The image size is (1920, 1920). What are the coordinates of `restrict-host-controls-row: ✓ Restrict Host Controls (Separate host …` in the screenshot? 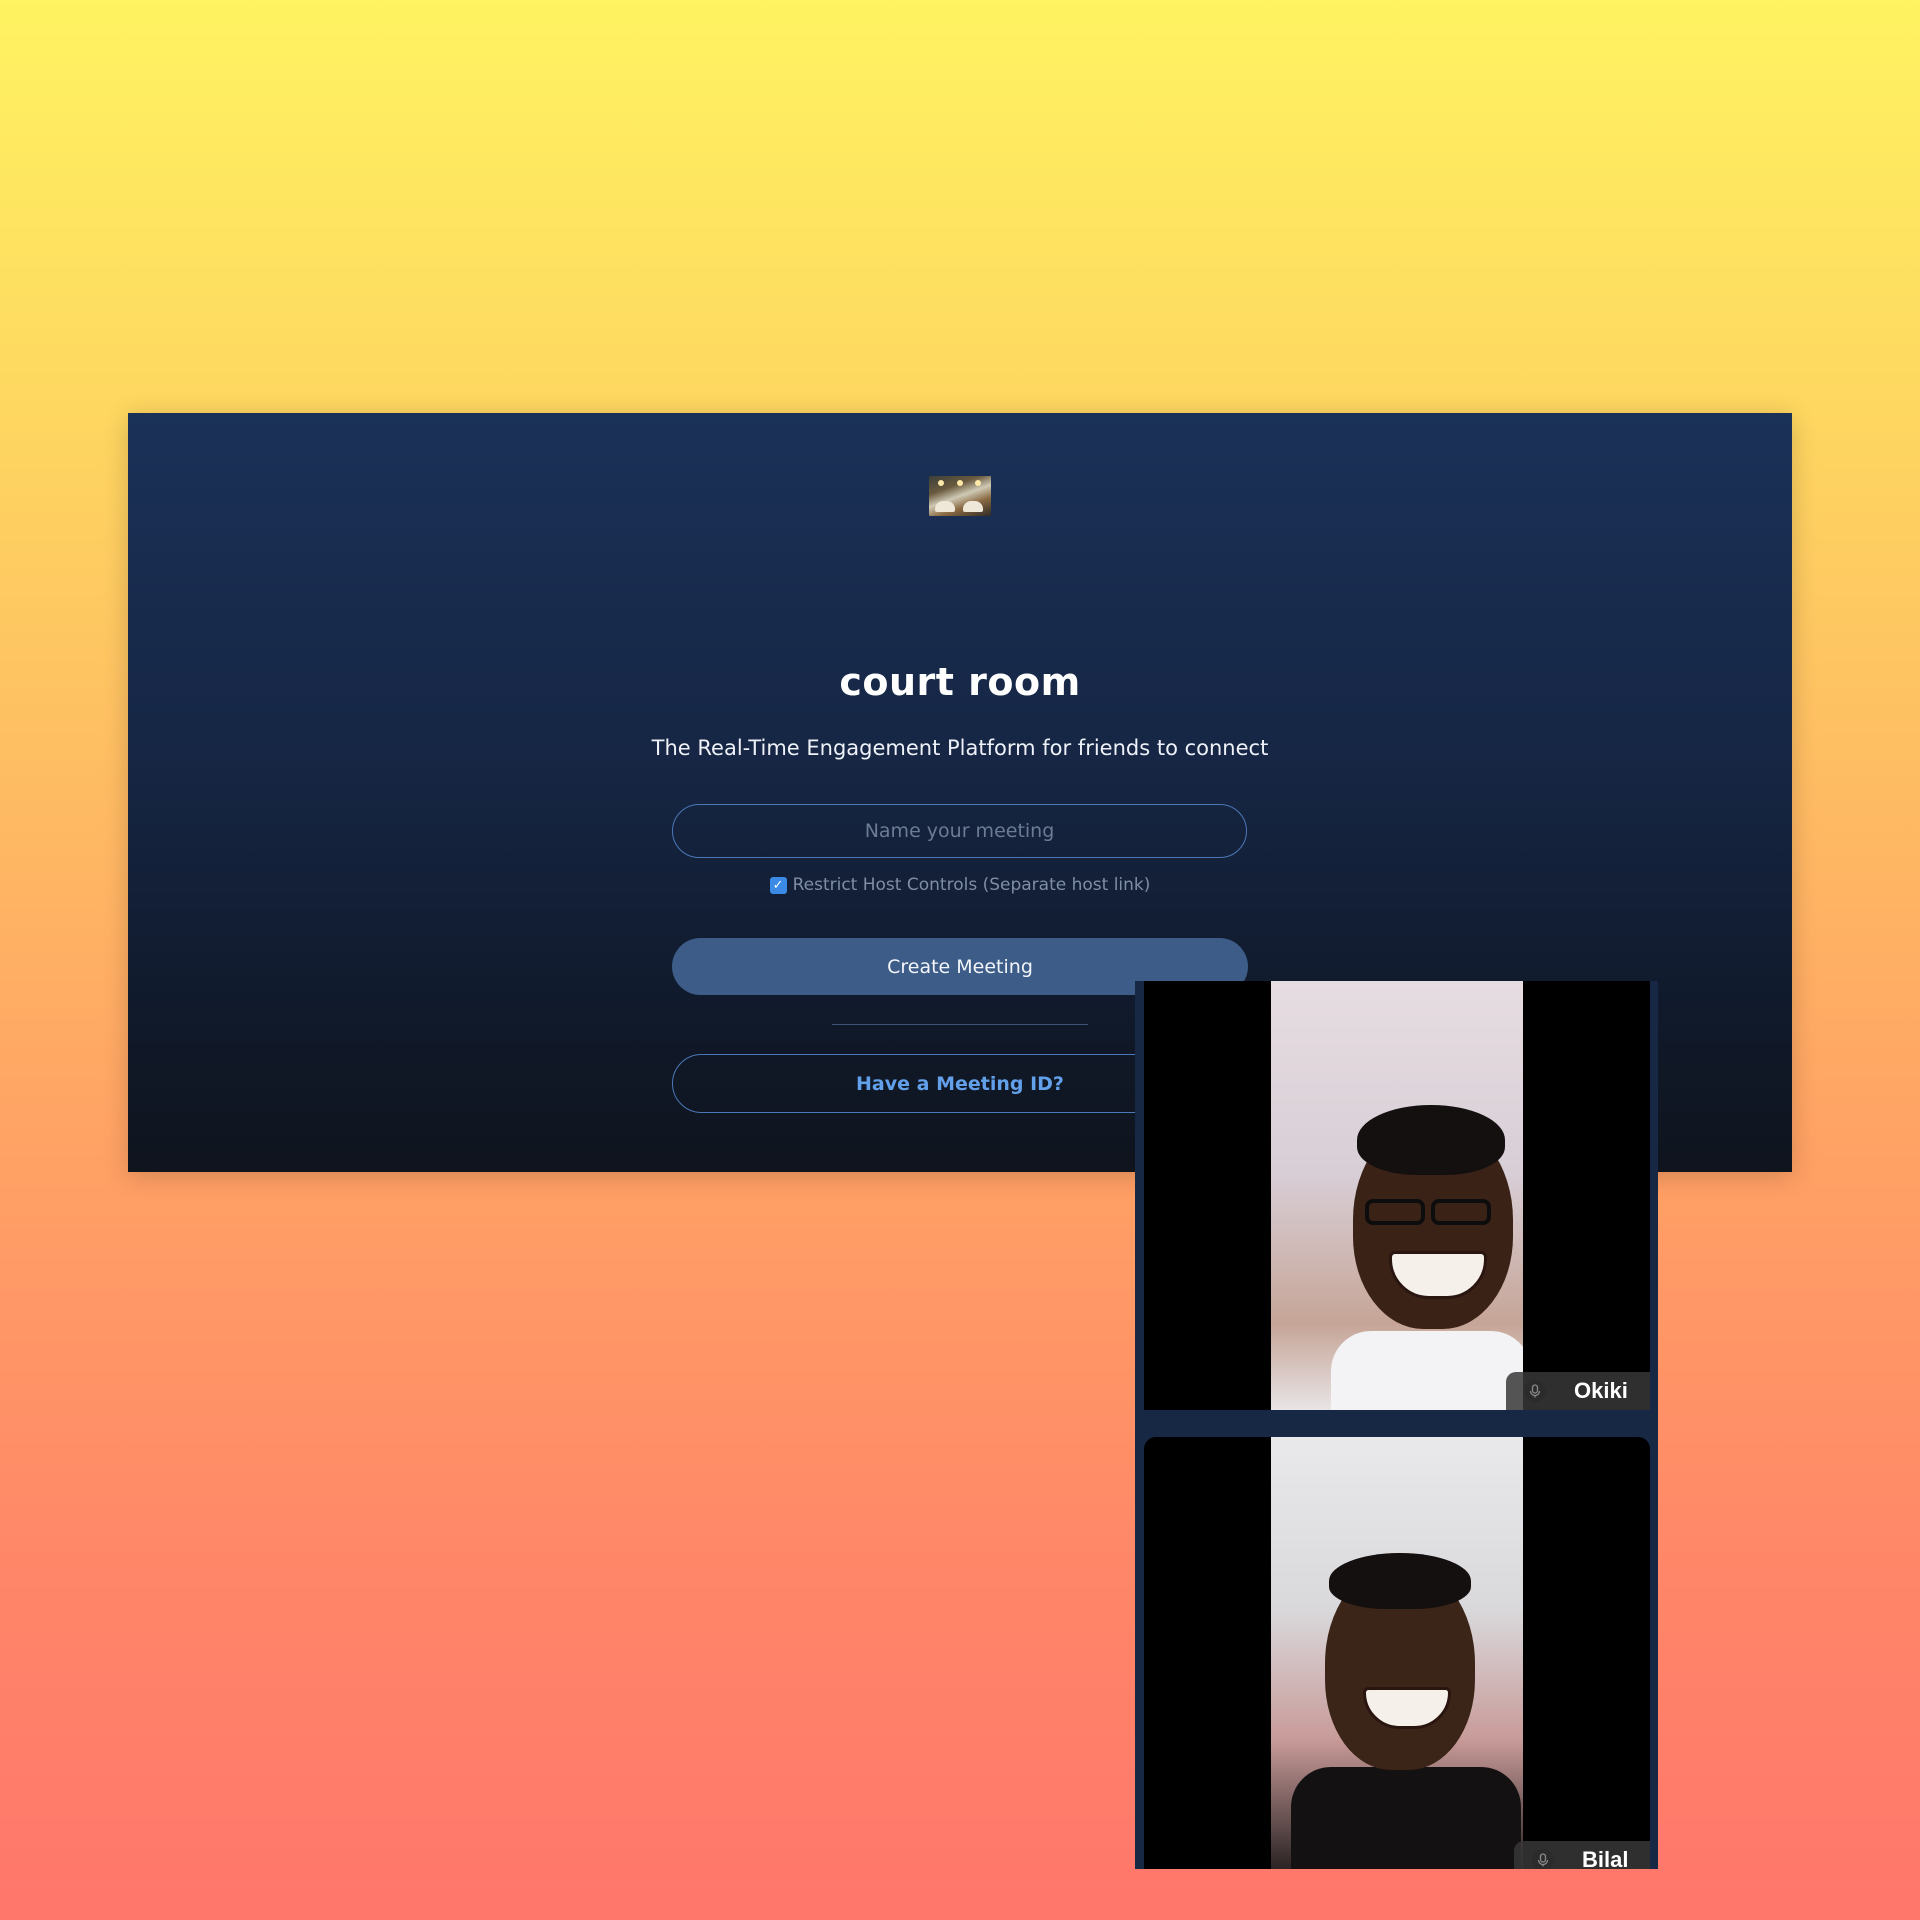 It's located at (960, 885).